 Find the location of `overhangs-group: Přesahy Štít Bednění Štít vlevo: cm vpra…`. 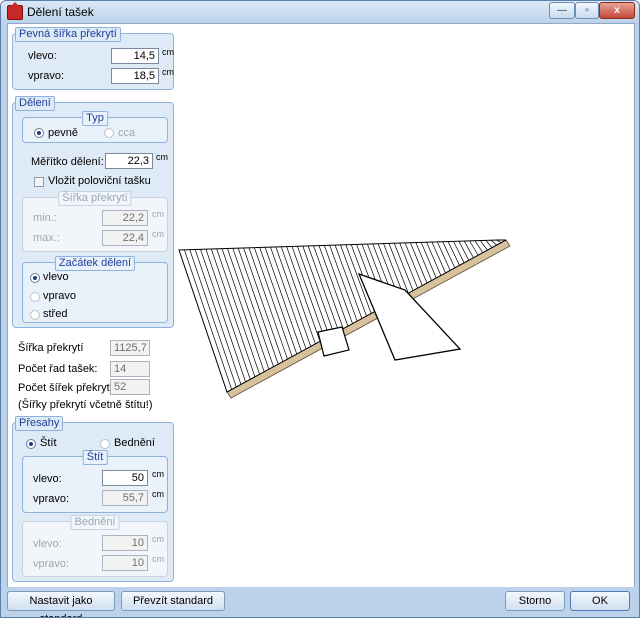

overhangs-group: Přesahy Štít Bednění Štít vlevo: cm vpra… is located at coordinates (93, 499).